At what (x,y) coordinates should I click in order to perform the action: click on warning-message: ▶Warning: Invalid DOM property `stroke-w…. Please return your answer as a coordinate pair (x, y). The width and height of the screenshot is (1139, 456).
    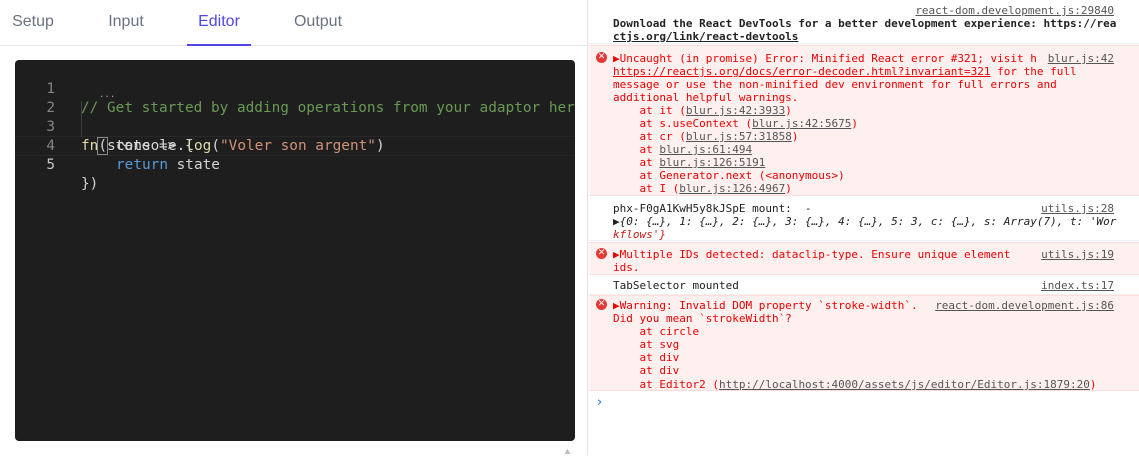
    Looking at the image, I should click on (765, 305).